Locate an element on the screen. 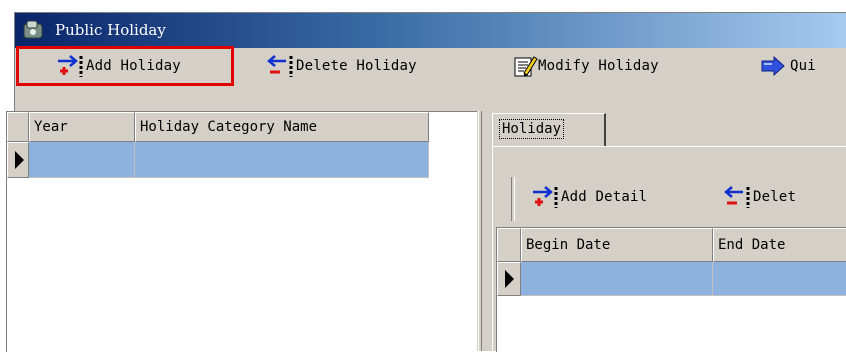 This screenshot has width=846, height=352. highlight-box is located at coordinates (125, 66).